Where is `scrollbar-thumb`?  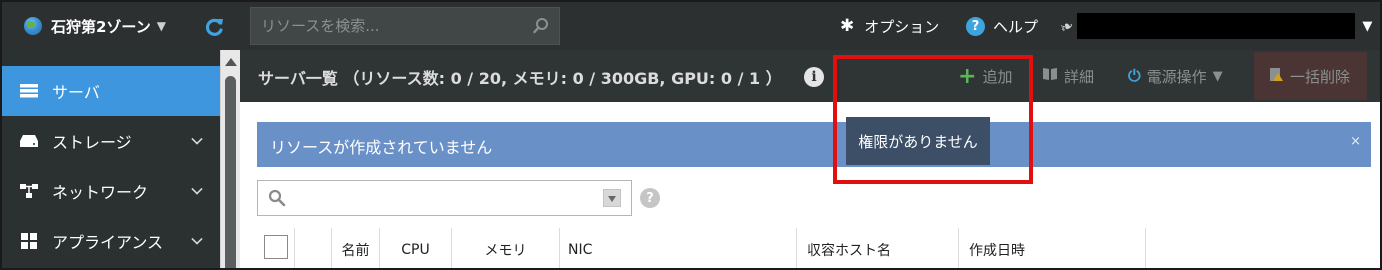 scrollbar-thumb is located at coordinates (230, 172).